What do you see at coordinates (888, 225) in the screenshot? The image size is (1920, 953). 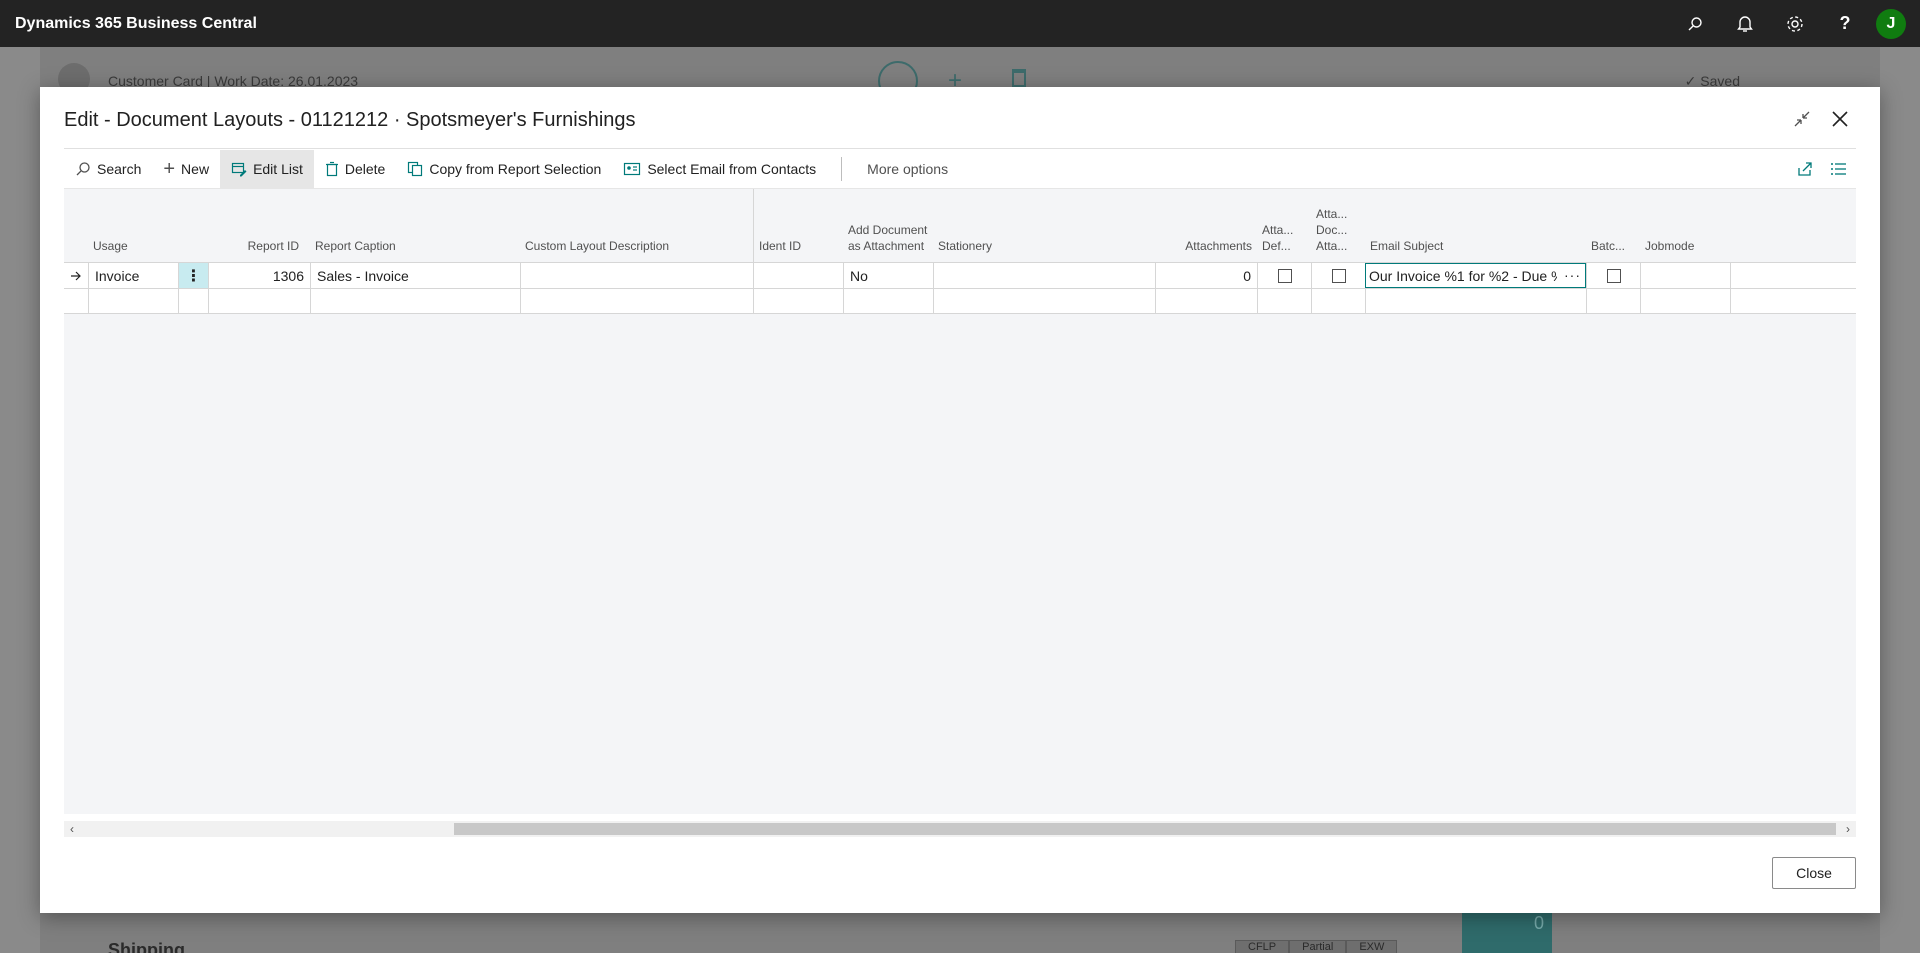 I see `column-header-add-document: Add Document as Attachment` at bounding box center [888, 225].